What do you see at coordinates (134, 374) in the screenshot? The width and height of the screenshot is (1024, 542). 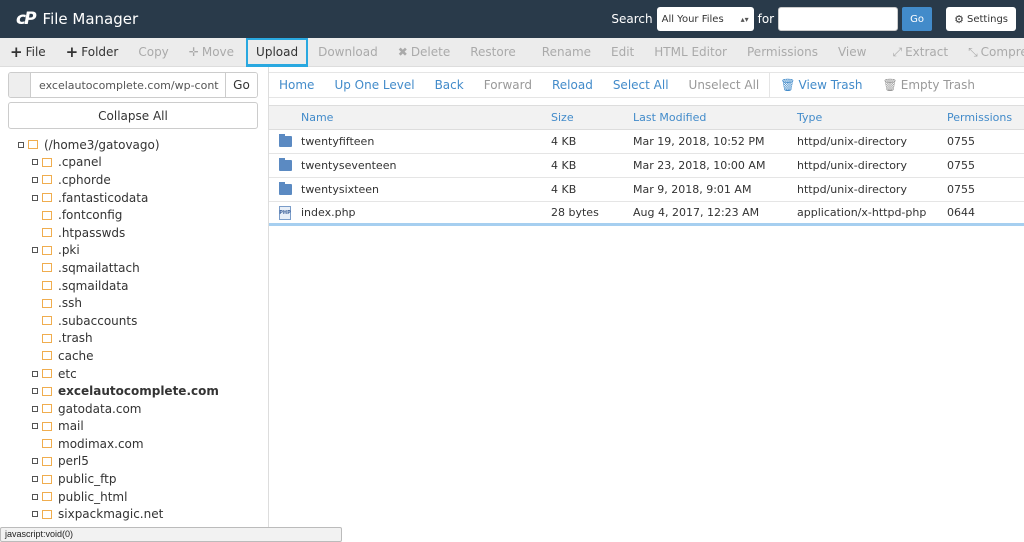 I see `tree-item: etc` at bounding box center [134, 374].